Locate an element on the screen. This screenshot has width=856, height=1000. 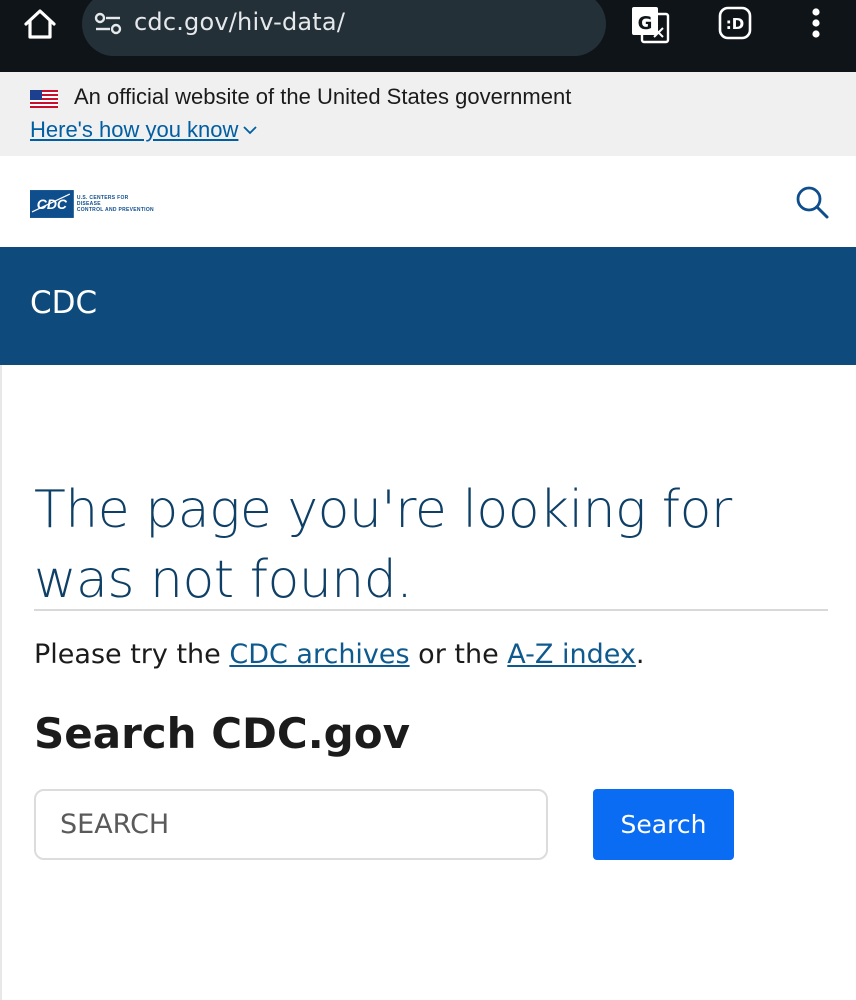
divider is located at coordinates (431, 610).